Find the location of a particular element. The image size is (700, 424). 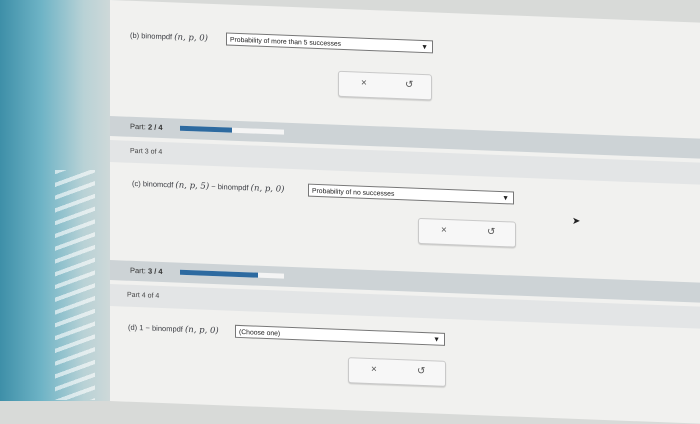

question-b-args: (n, p, 0) is located at coordinates (191, 38).